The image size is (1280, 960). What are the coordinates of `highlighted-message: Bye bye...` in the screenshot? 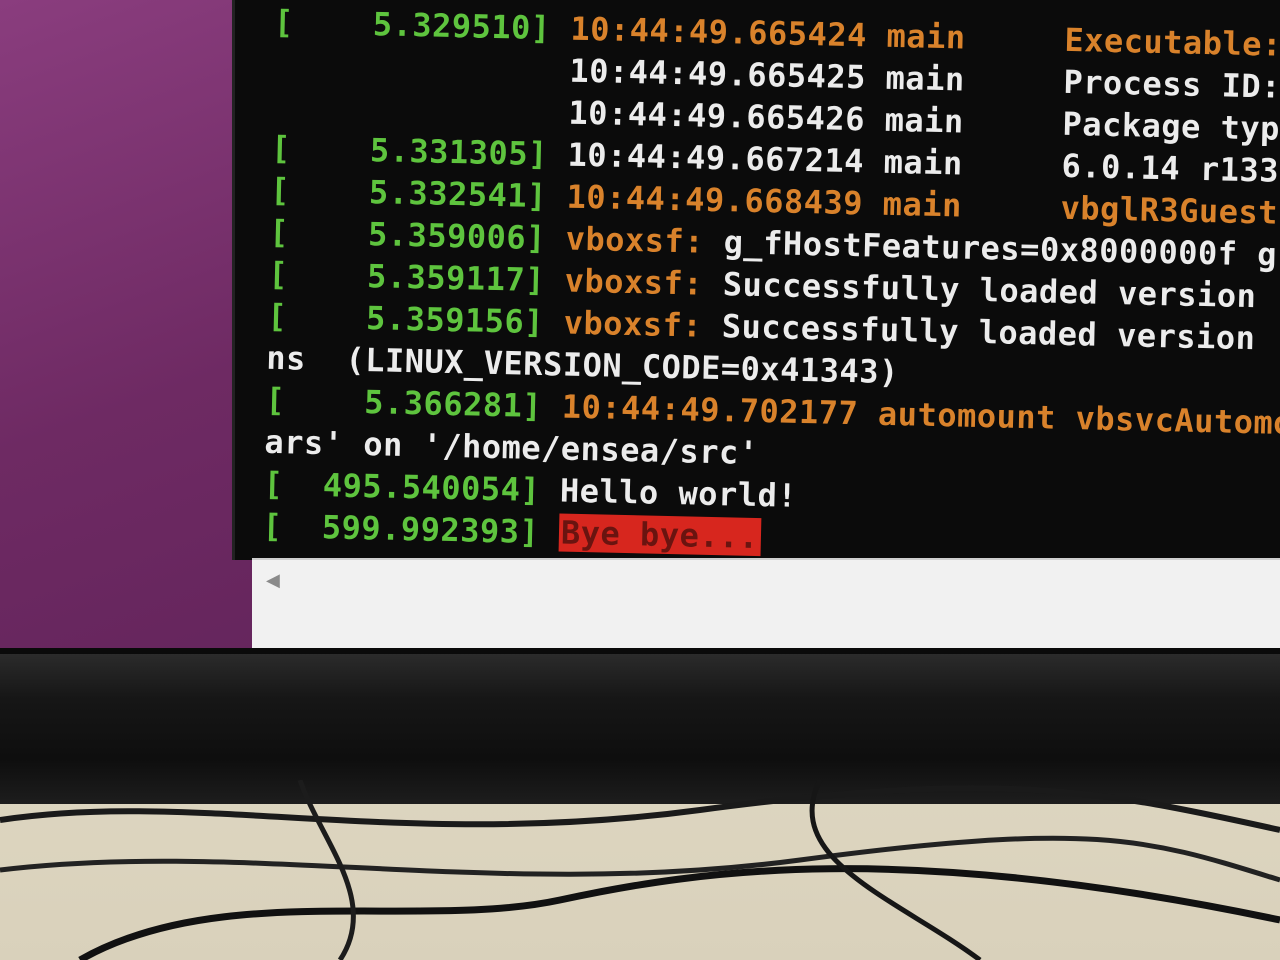 It's located at (660, 535).